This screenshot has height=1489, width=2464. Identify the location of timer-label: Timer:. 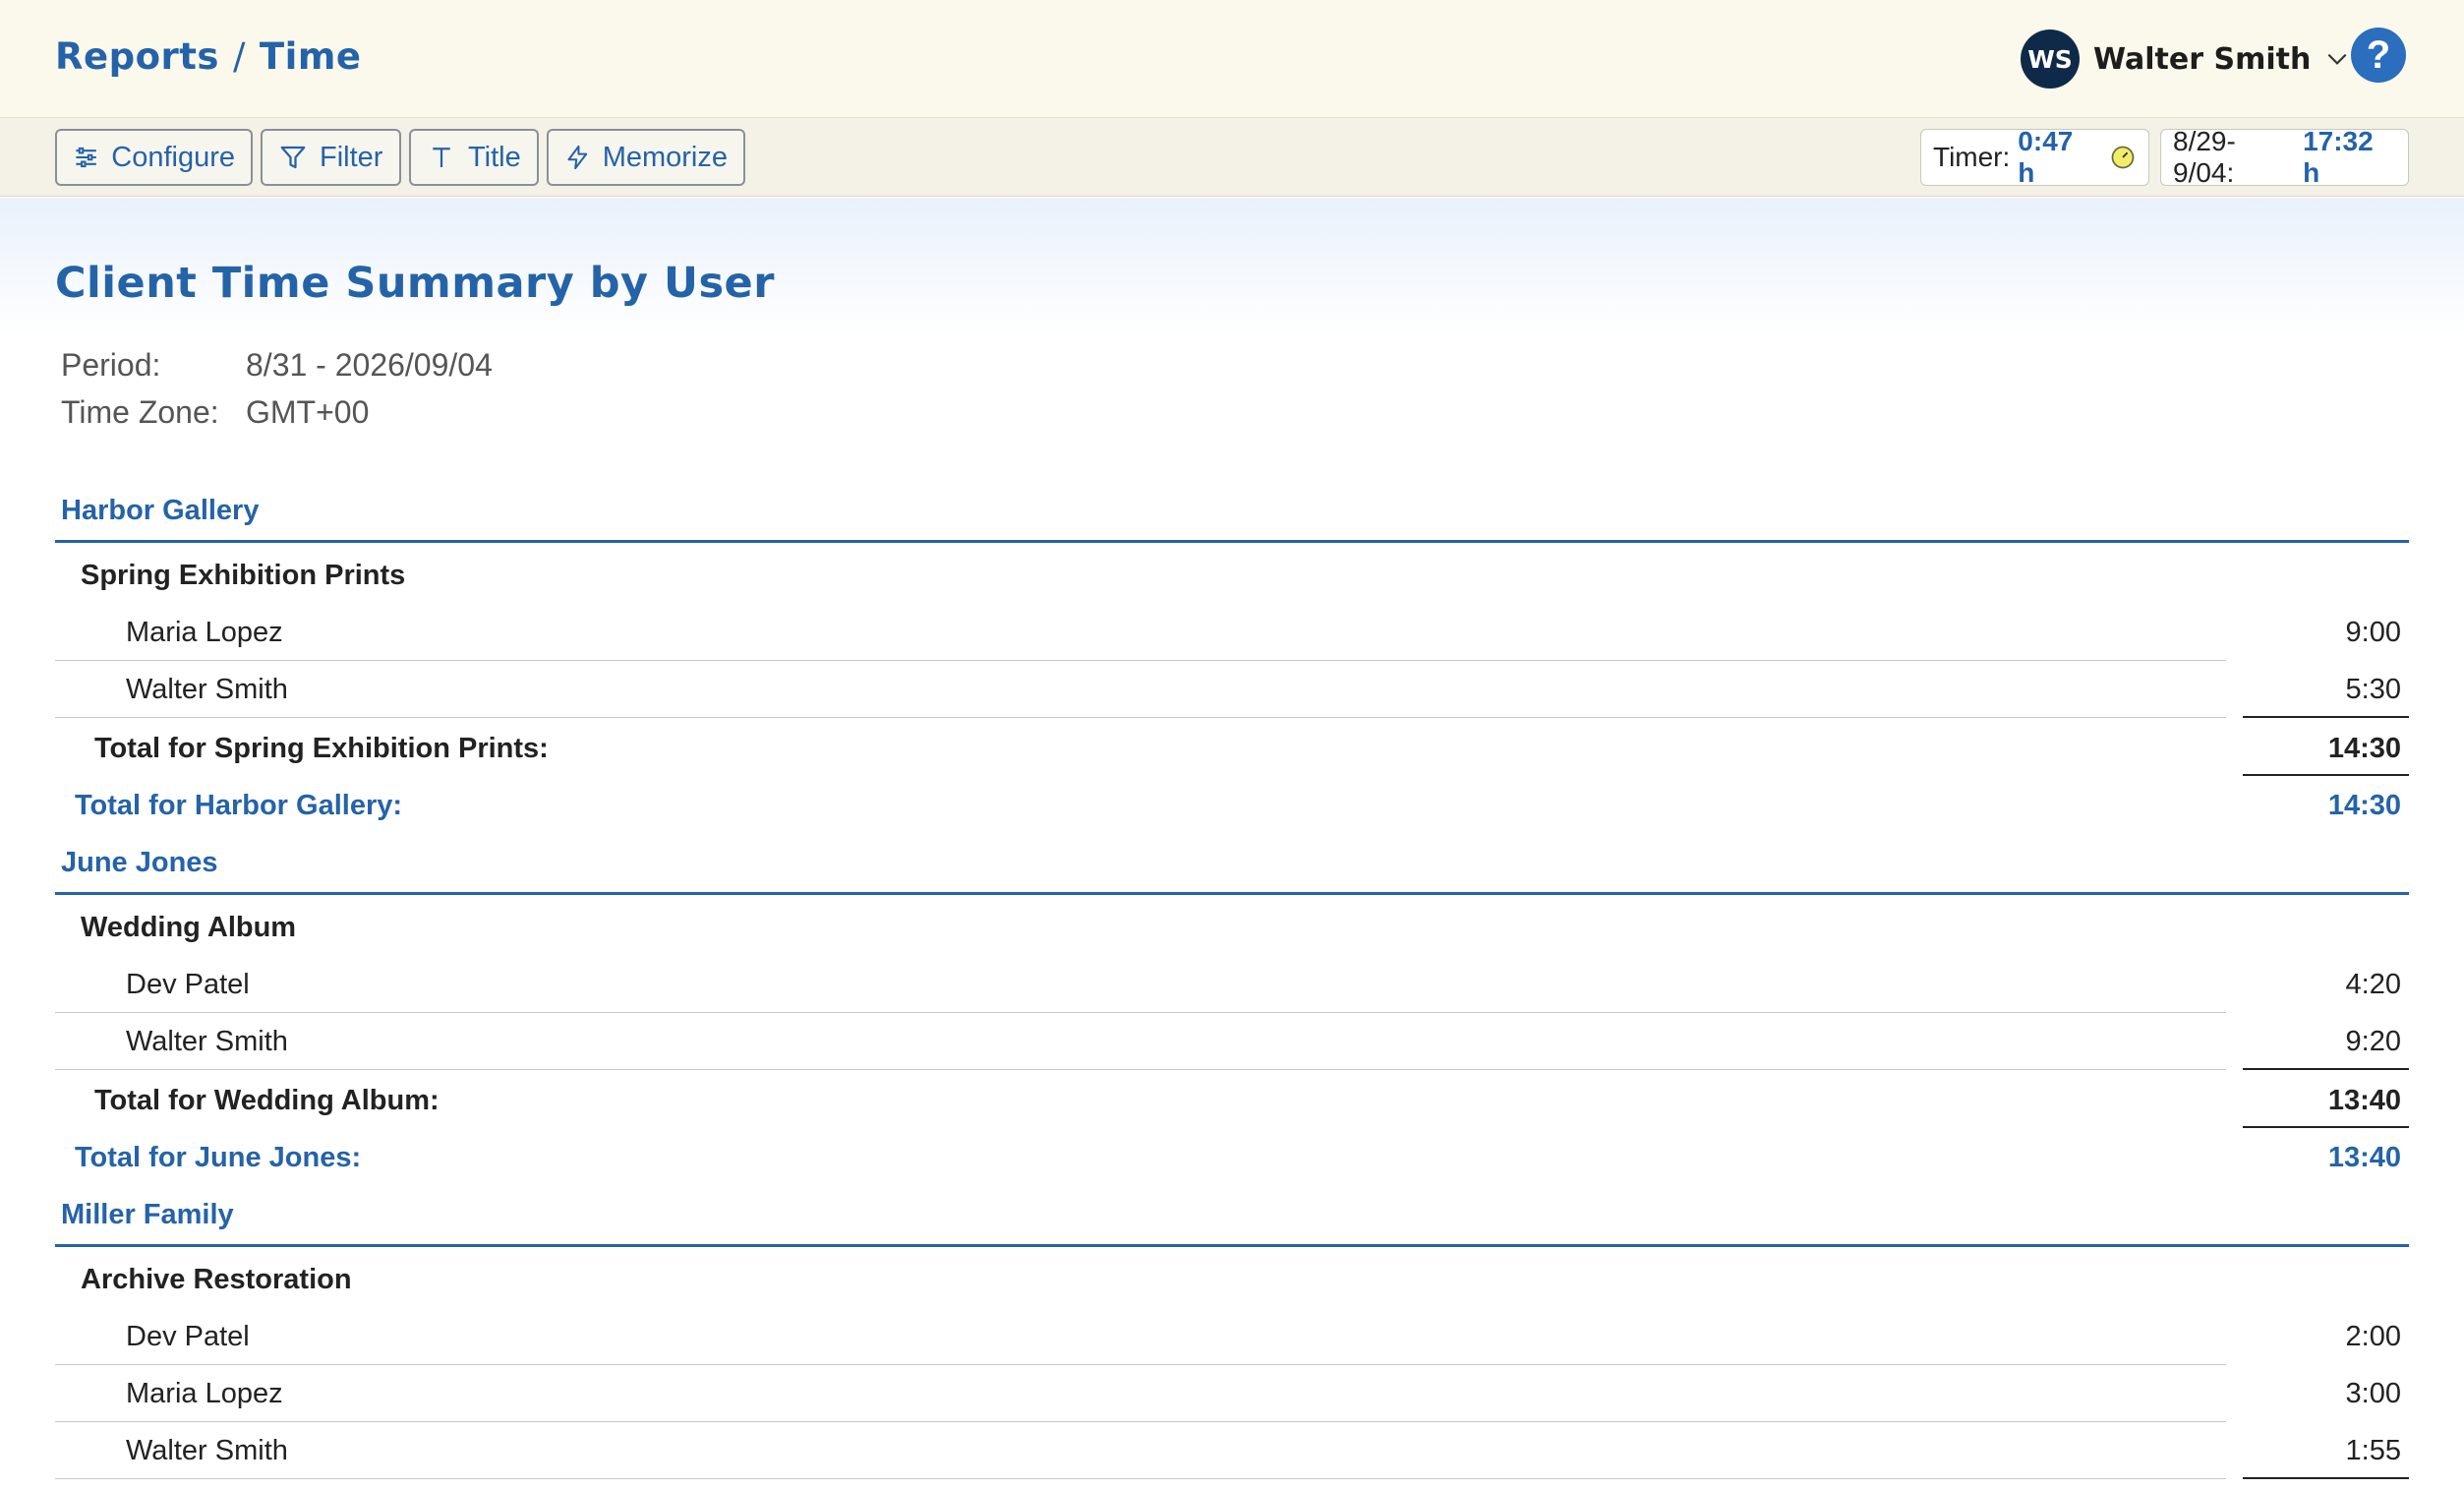
(1972, 157).